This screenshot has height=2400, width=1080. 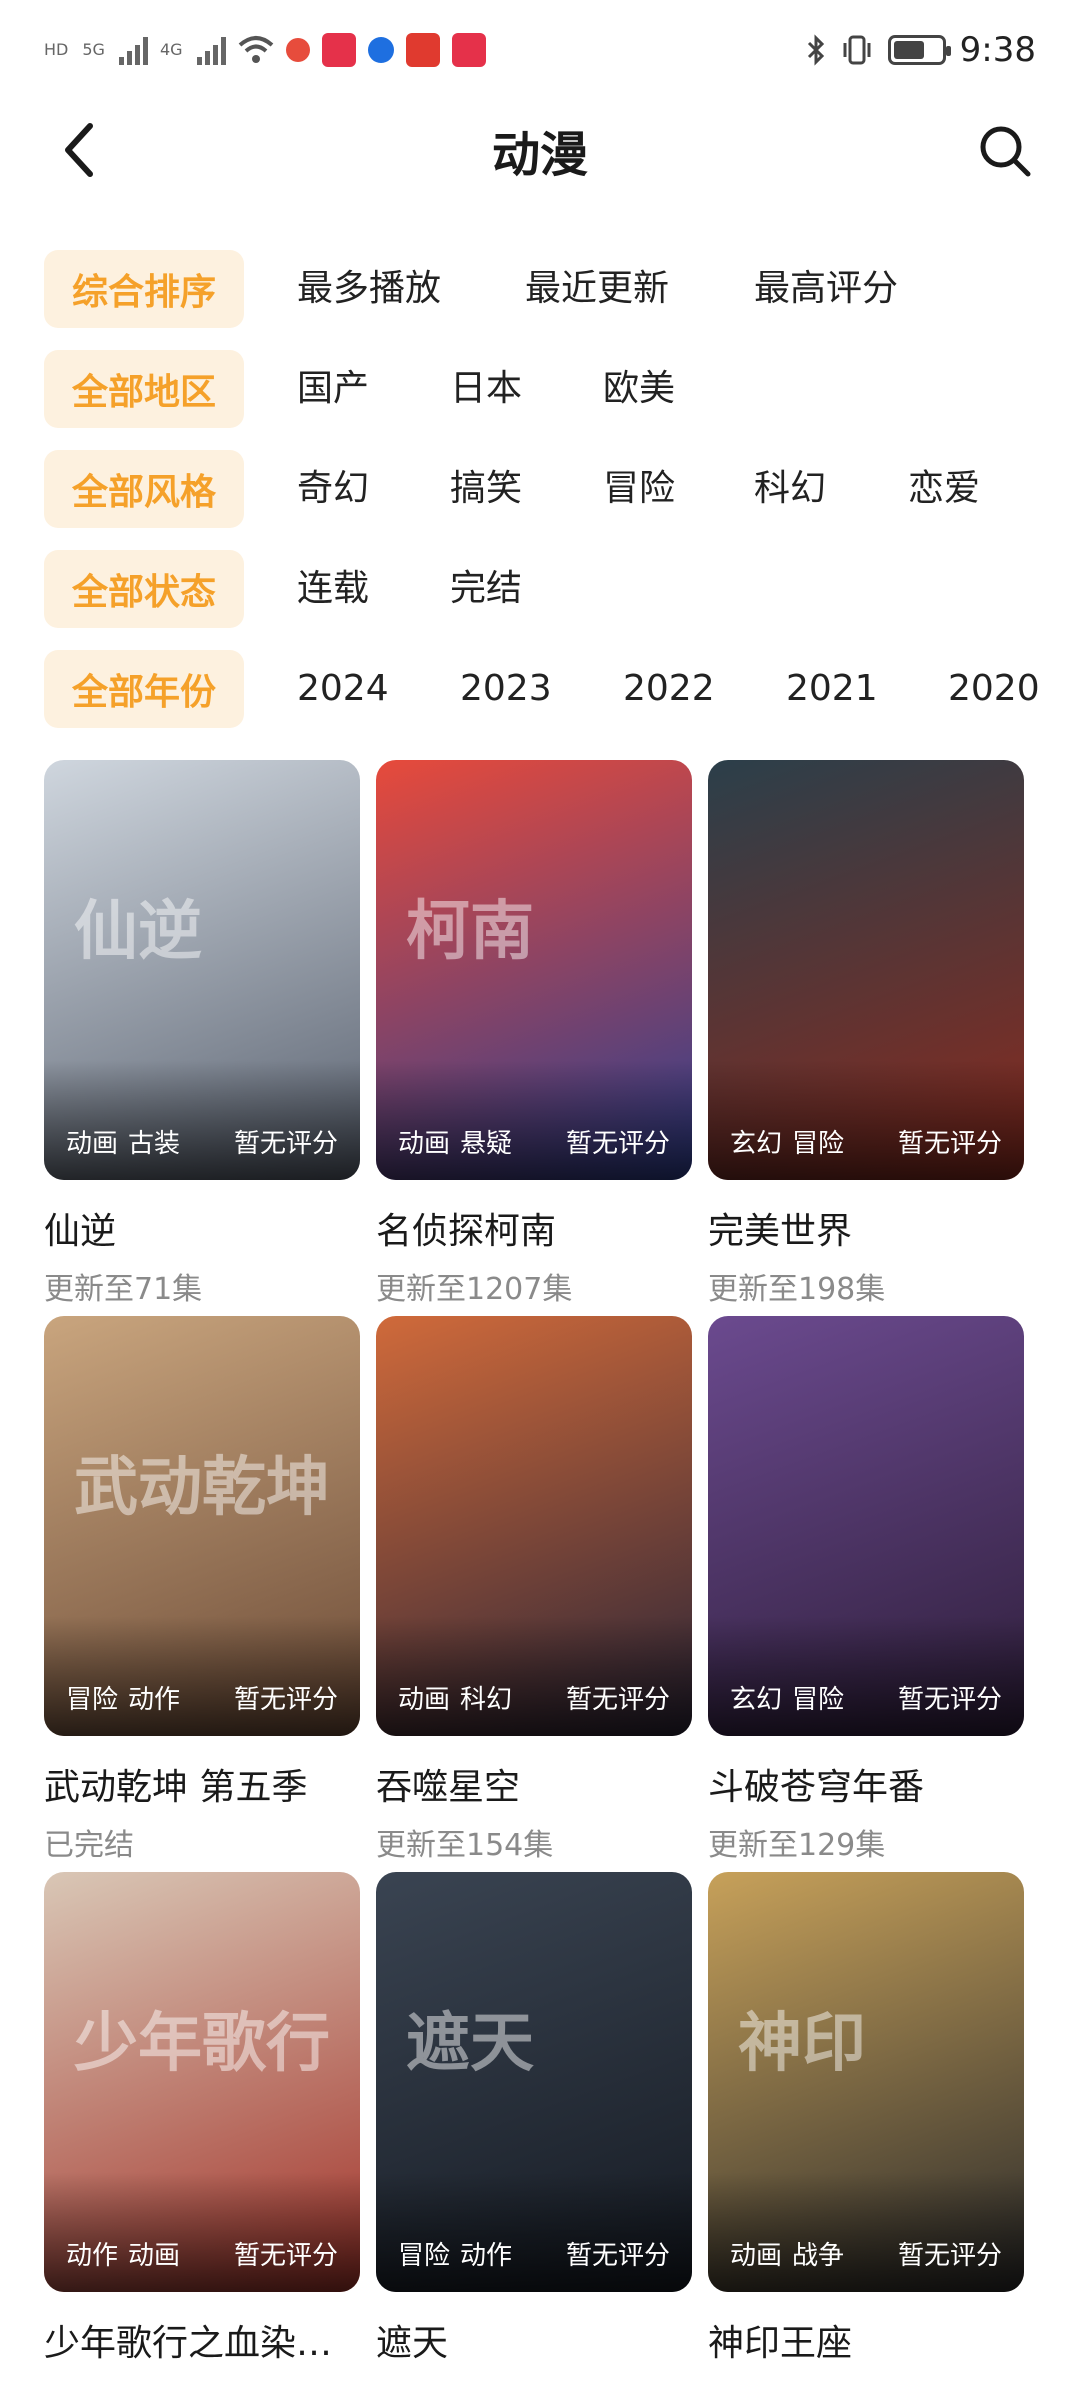 What do you see at coordinates (123, 1289) in the screenshot?
I see `episode-status: 更新至71集` at bounding box center [123, 1289].